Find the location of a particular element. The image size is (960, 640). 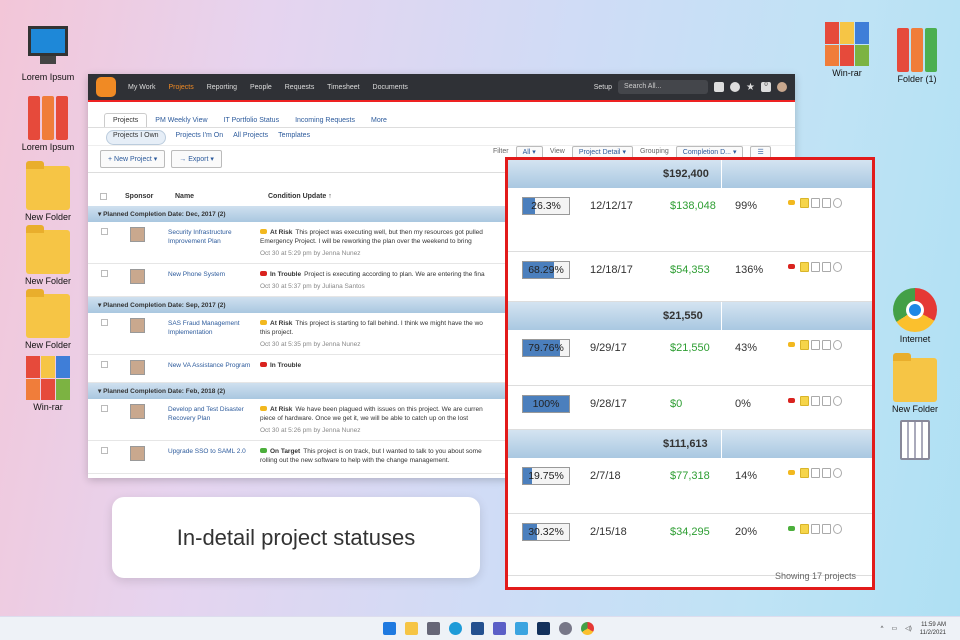

new-project-button: + New Project ▾ is located at coordinates (133, 159).